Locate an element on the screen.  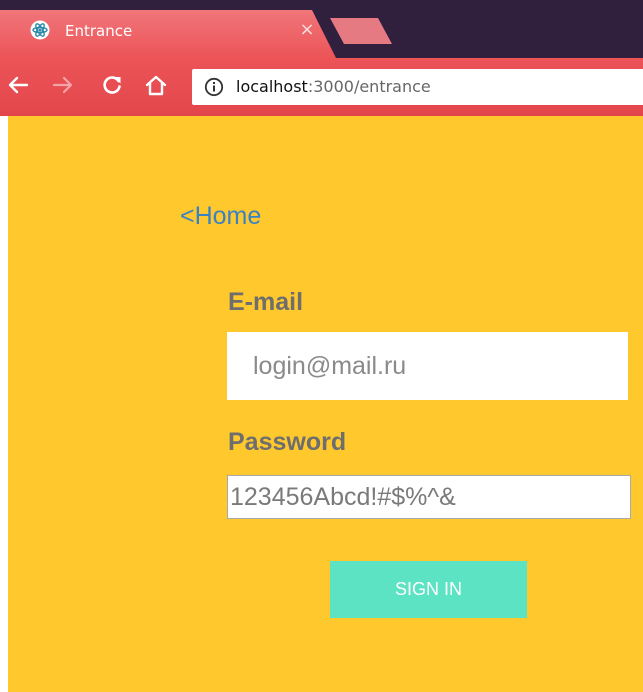
new-tab-button is located at coordinates (361, 31).